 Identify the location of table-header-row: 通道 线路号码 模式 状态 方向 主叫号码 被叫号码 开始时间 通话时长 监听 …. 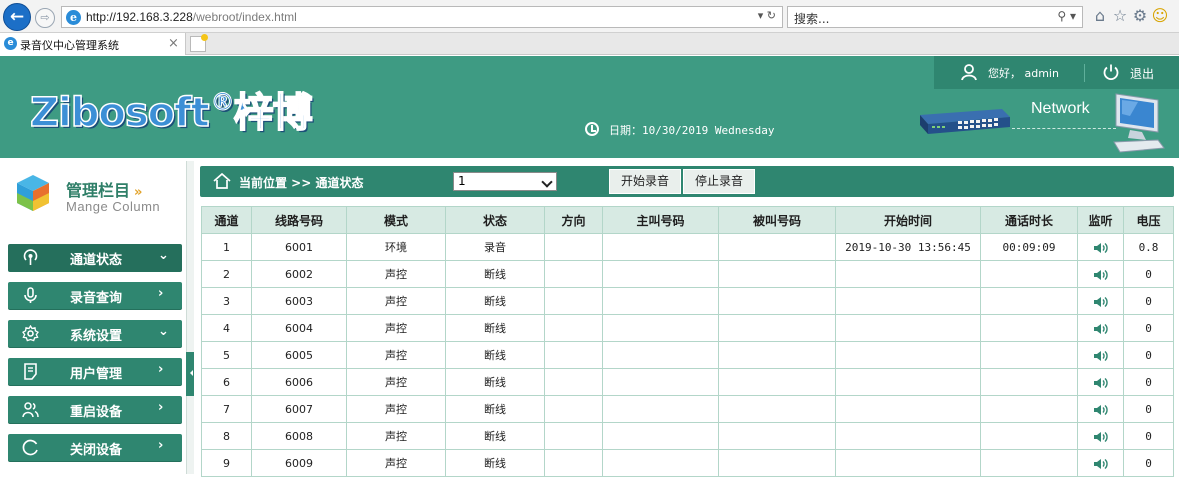
(687, 220).